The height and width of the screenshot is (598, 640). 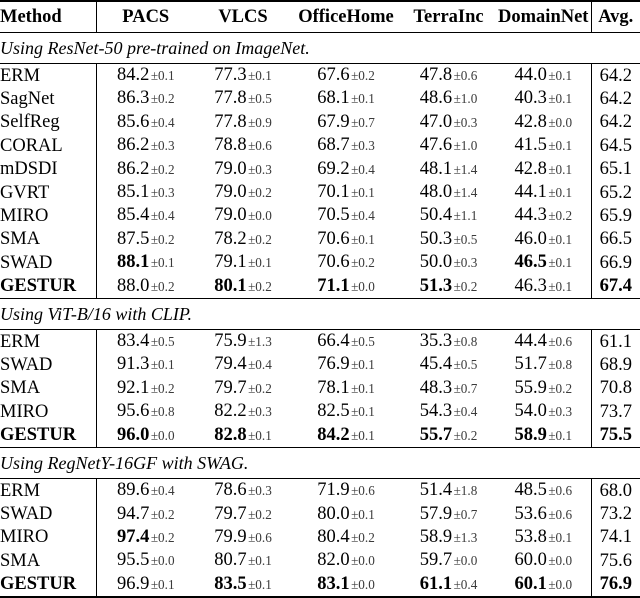 I want to click on cell-officehome: 80.0 ±0.1, so click(x=346, y=514).